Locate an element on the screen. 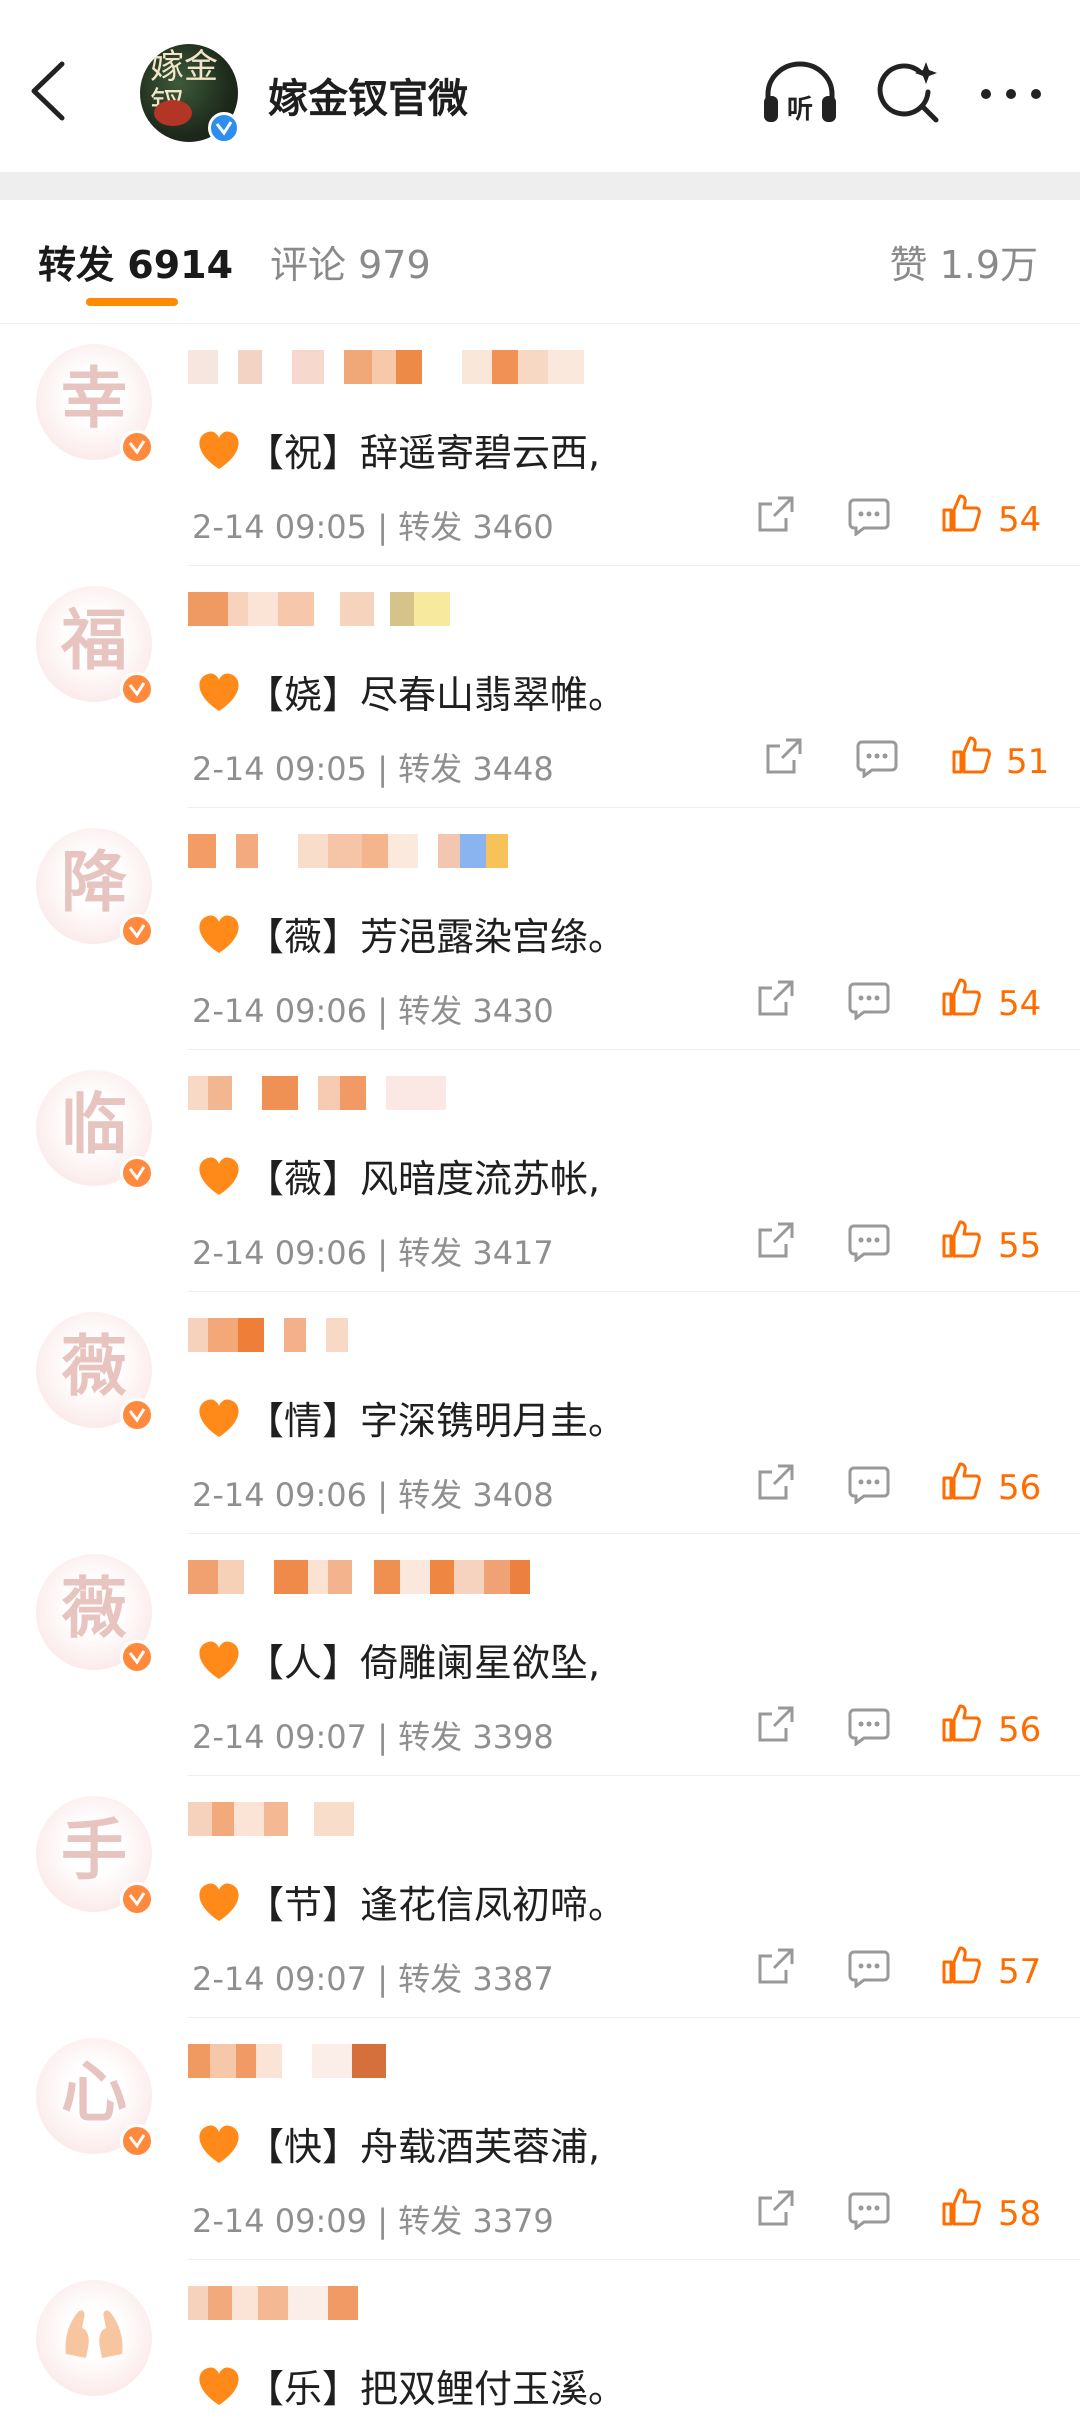  listen-label: 听 is located at coordinates (800, 110).